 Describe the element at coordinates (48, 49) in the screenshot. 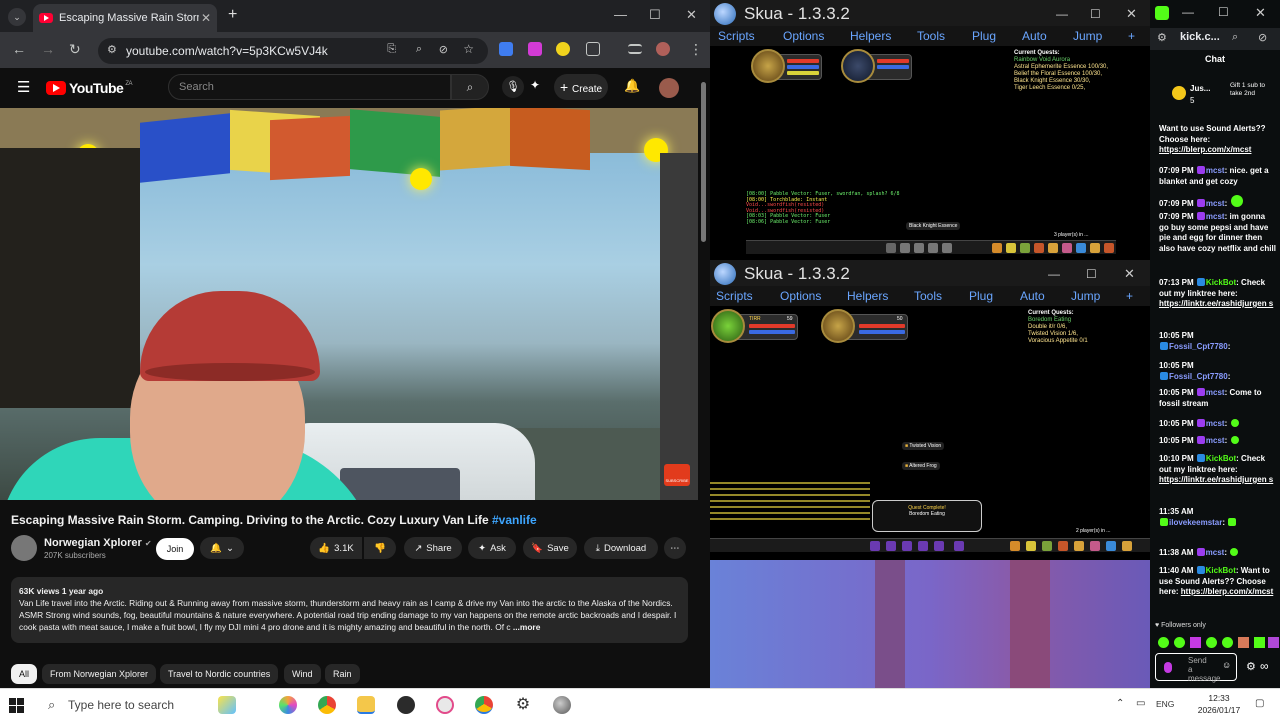

I see `forward-icon: →` at that location.